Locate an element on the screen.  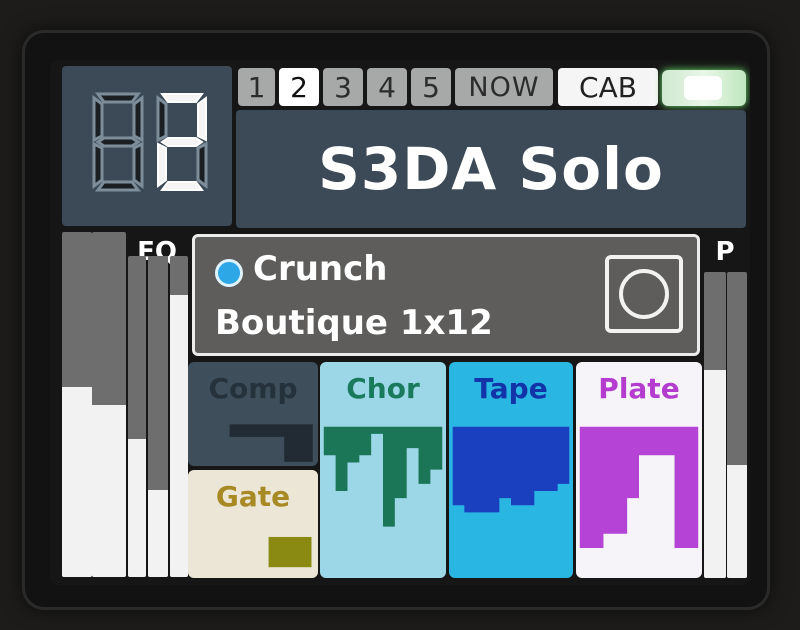
slot-tab-label: NOW is located at coordinates (504, 87).